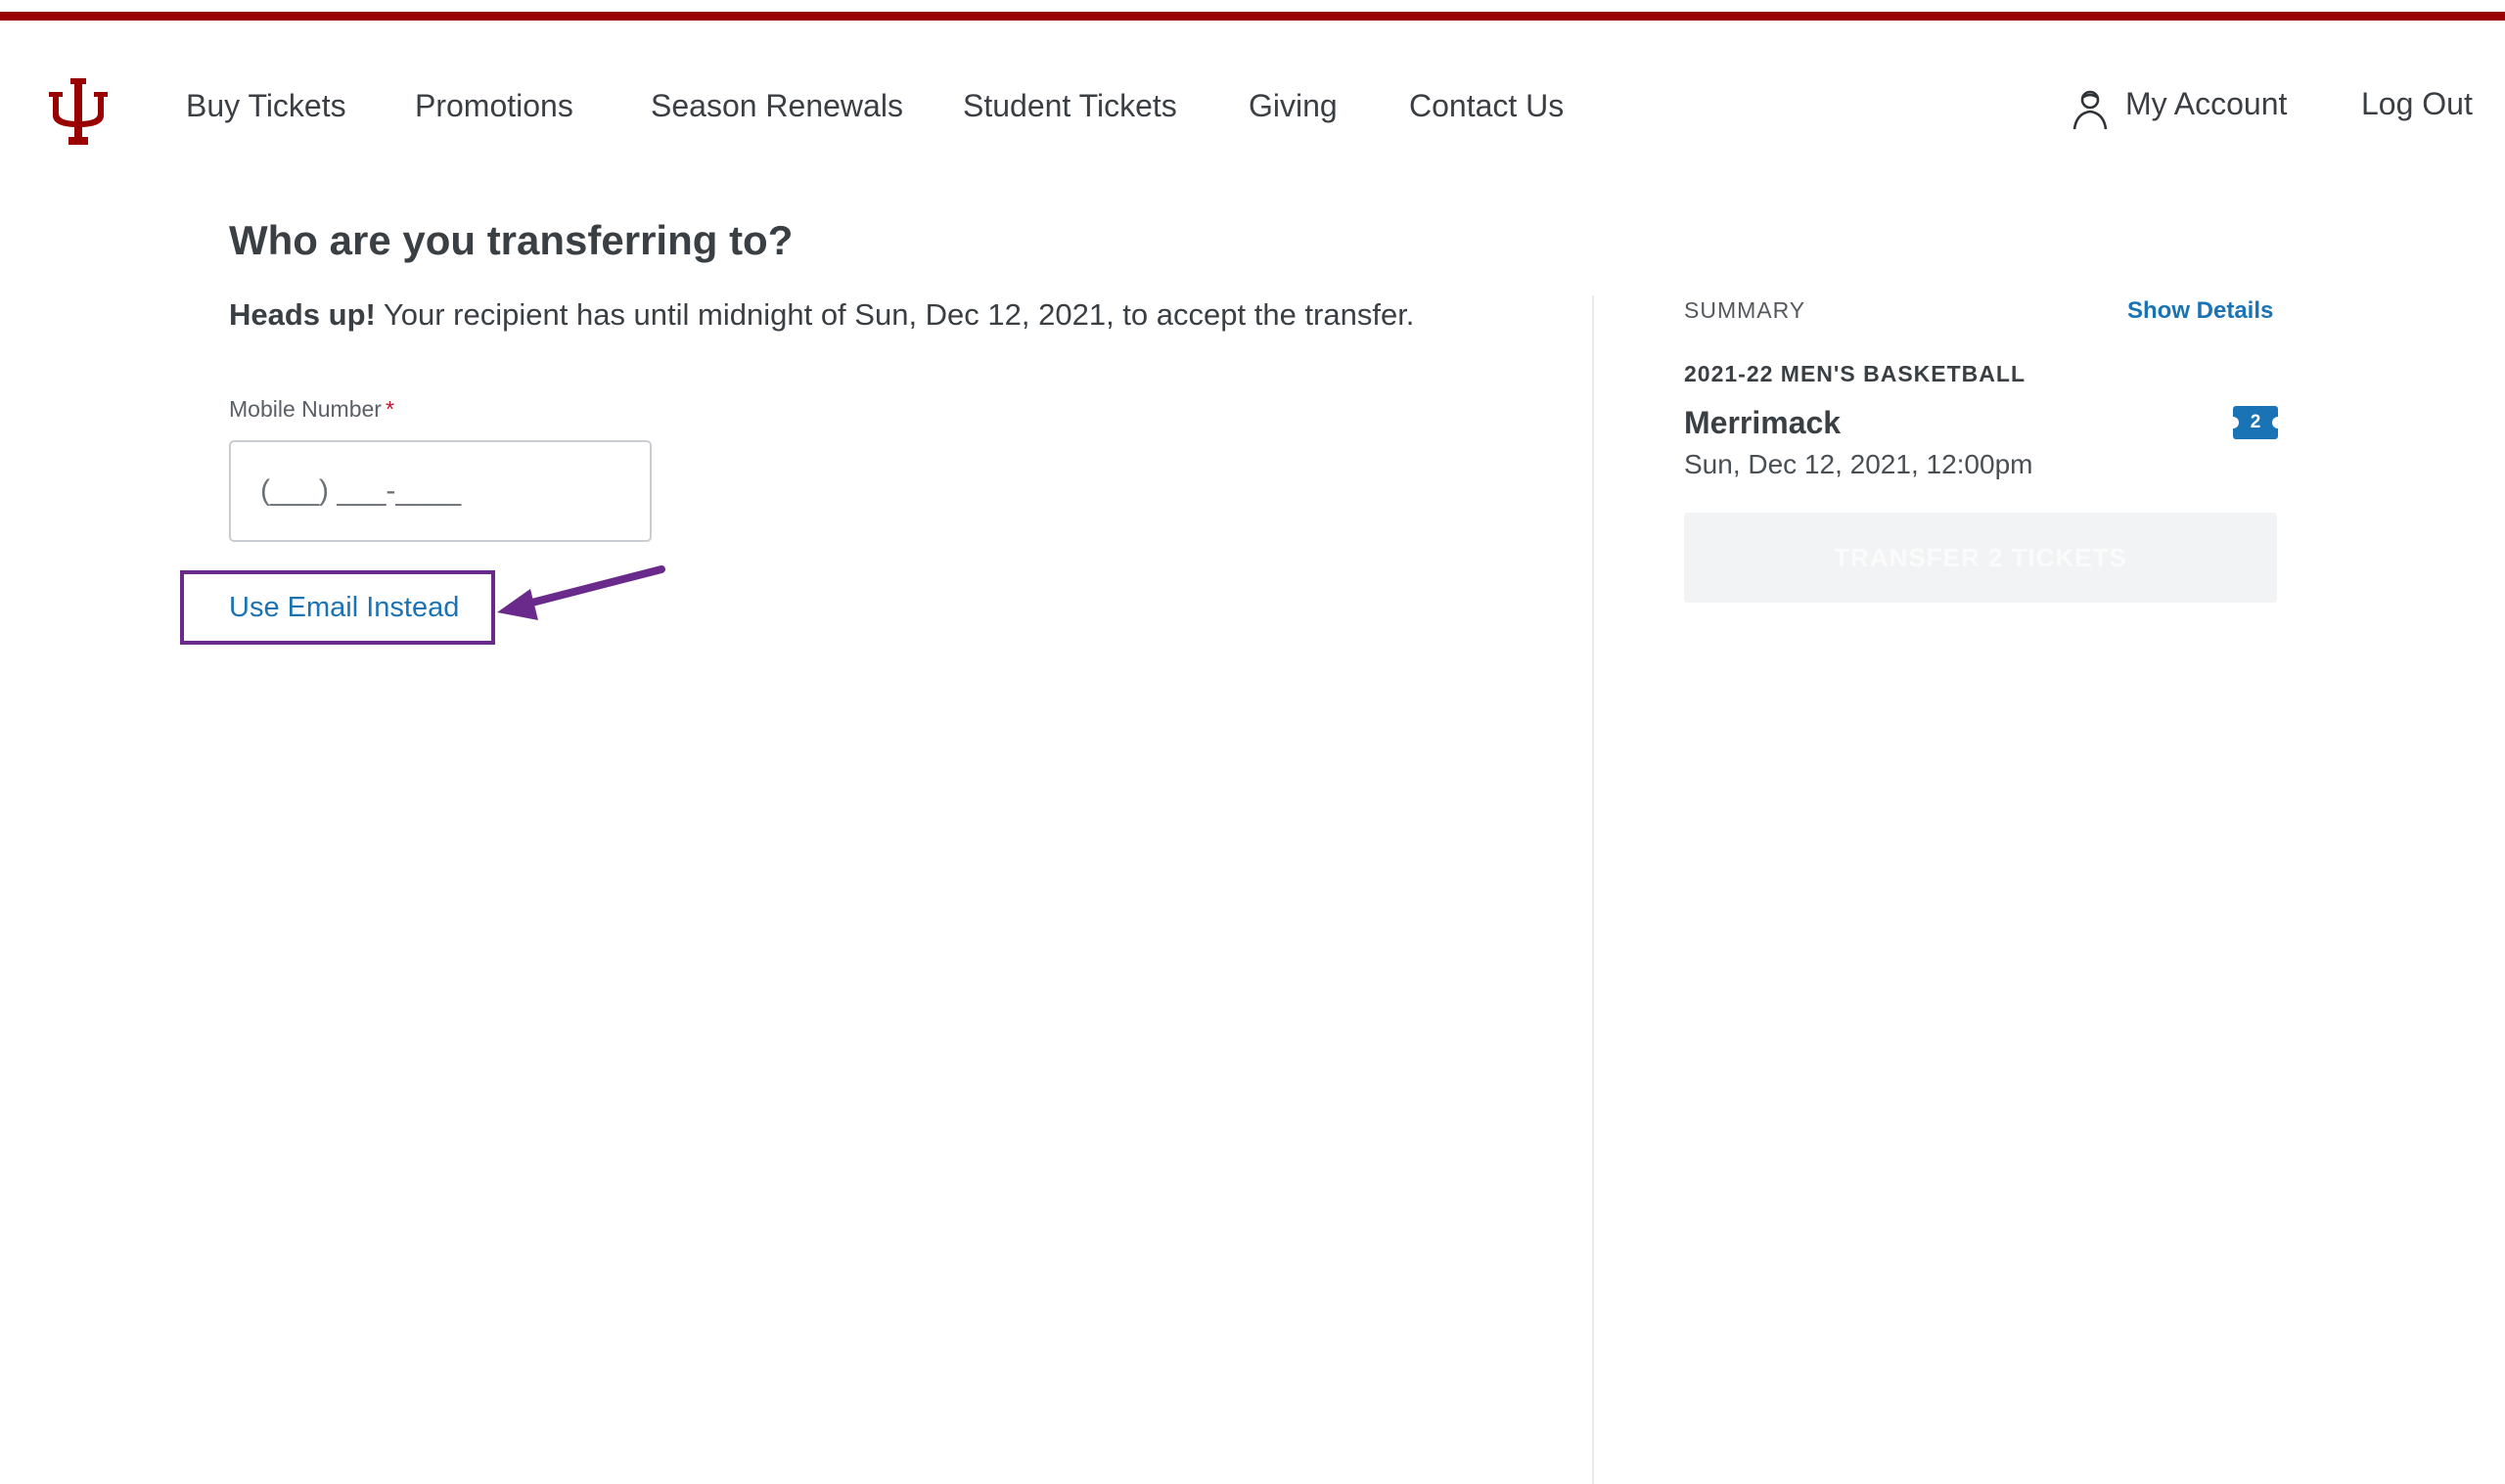 Image resolution: width=2505 pixels, height=1484 pixels. What do you see at coordinates (1593, 889) in the screenshot?
I see `column-divider` at bounding box center [1593, 889].